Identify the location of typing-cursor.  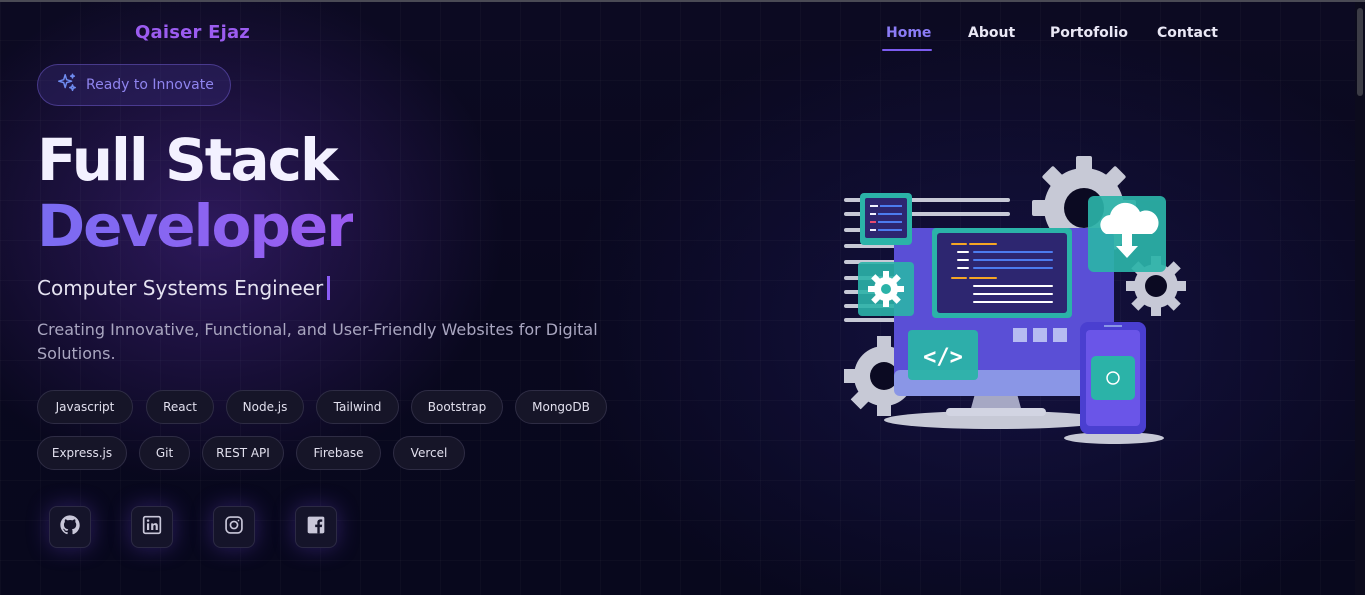
(329, 288).